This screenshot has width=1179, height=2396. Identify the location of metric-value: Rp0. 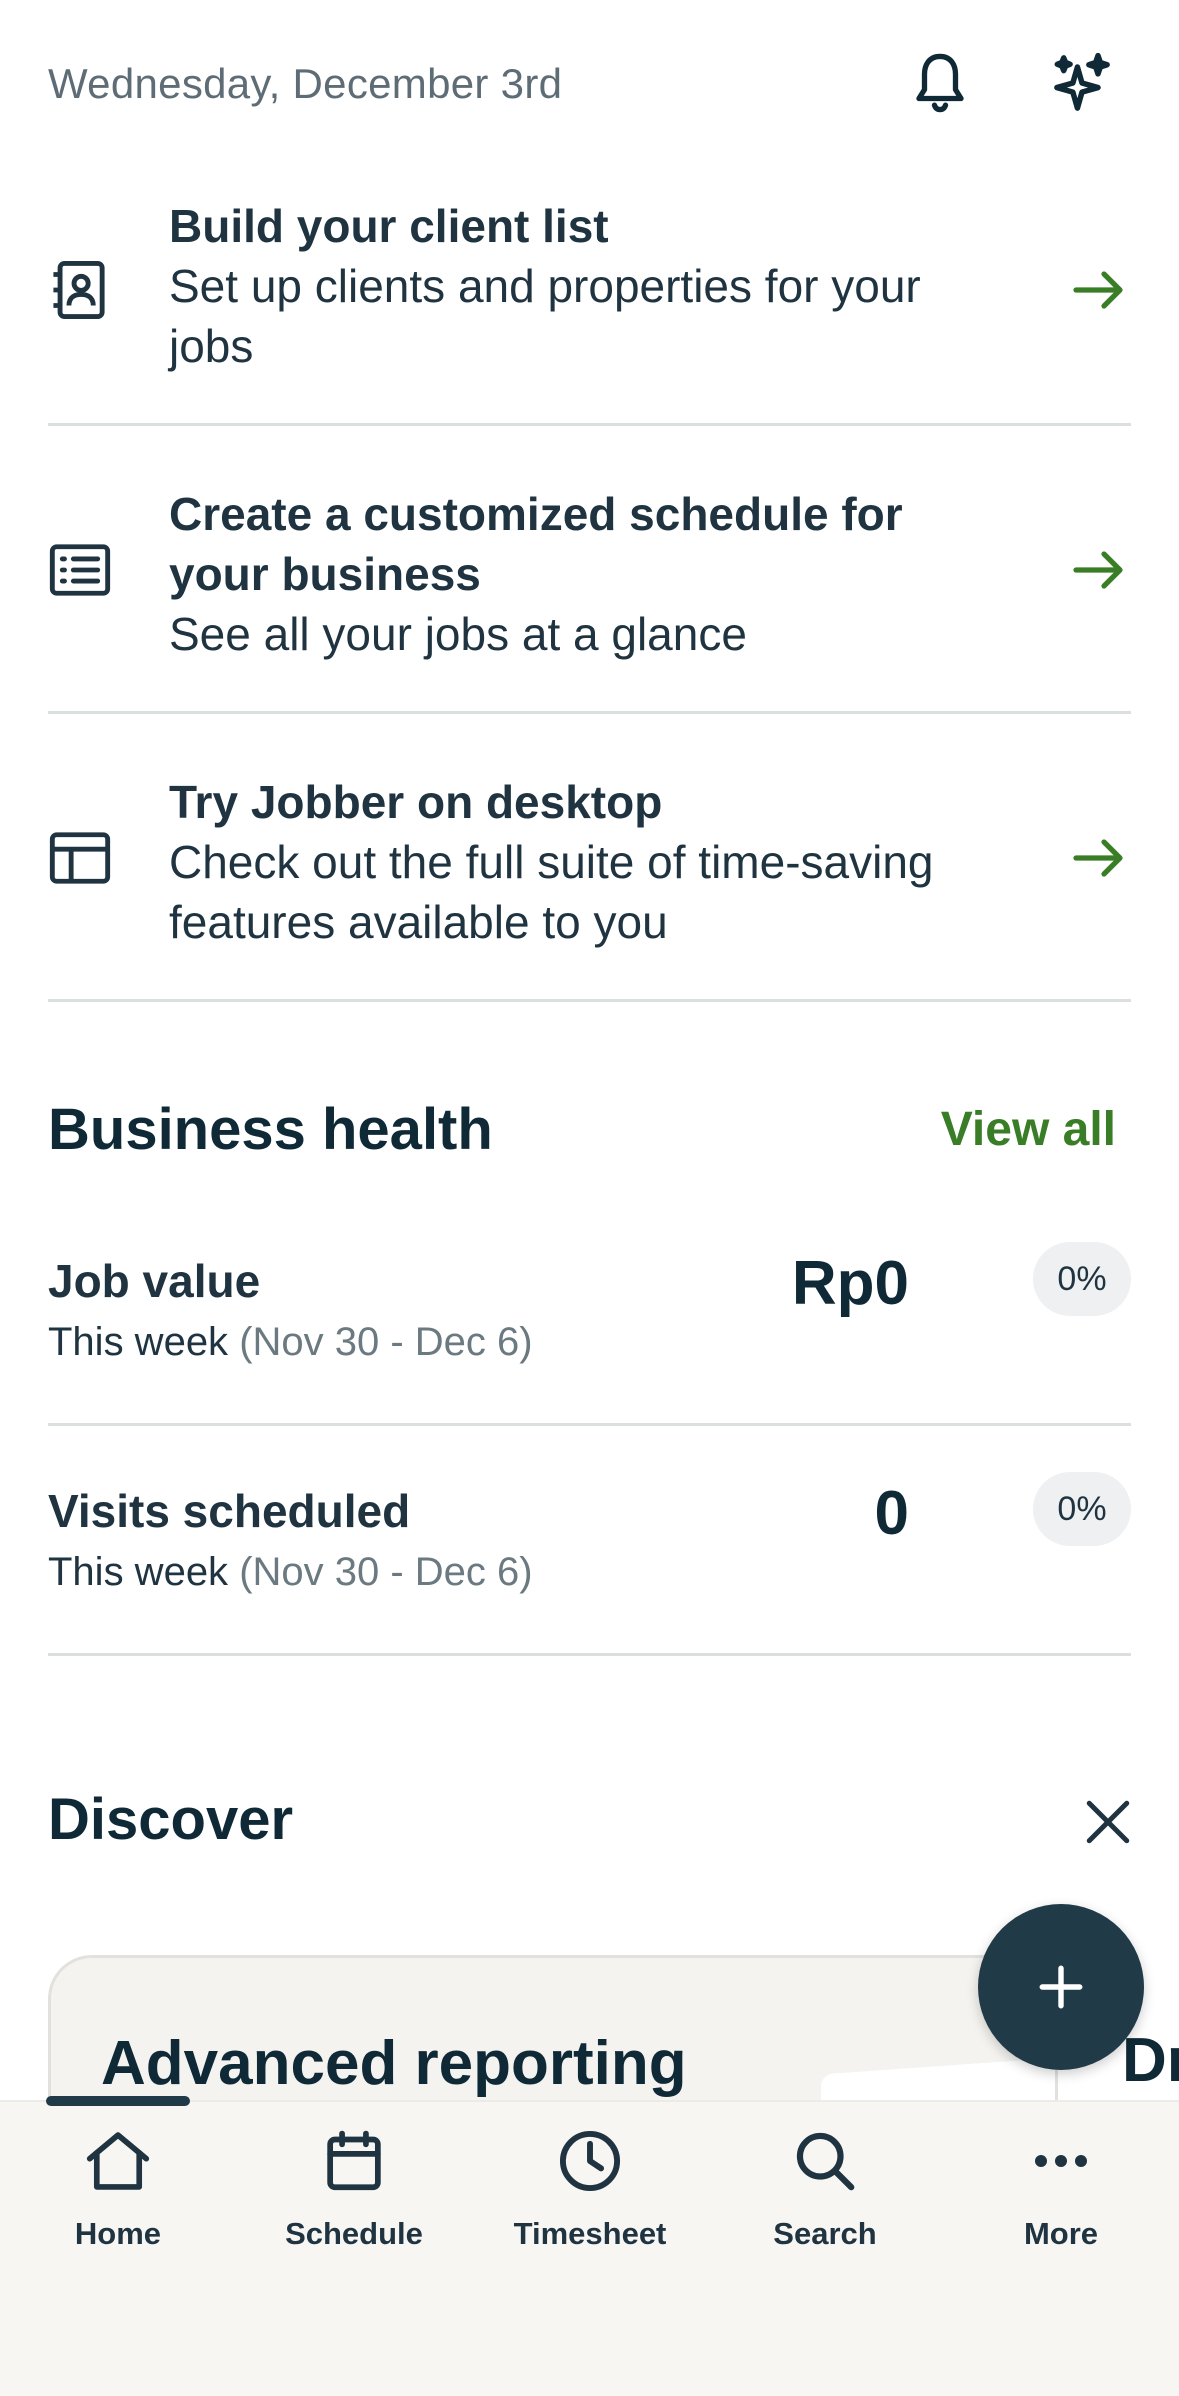
(850, 1283).